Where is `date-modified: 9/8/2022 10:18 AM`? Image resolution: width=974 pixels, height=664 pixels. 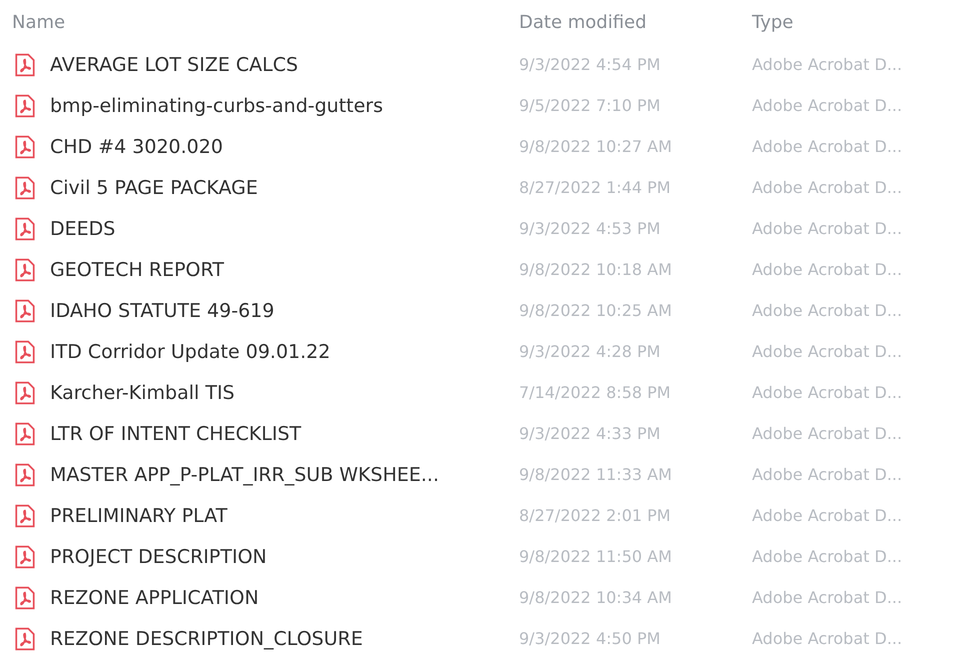
date-modified: 9/8/2022 10:18 AM is located at coordinates (596, 269).